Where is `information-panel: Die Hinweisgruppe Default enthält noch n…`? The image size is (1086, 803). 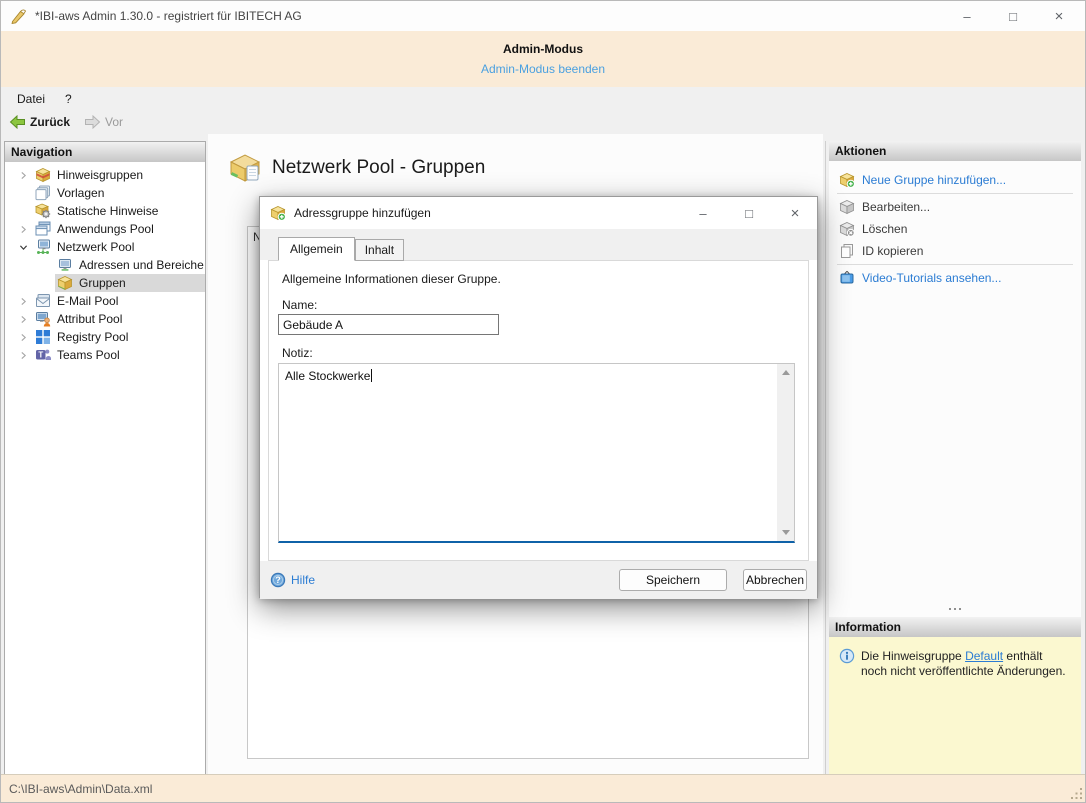 information-panel: Die Hinweisgruppe Default enthält noch n… is located at coordinates (955, 706).